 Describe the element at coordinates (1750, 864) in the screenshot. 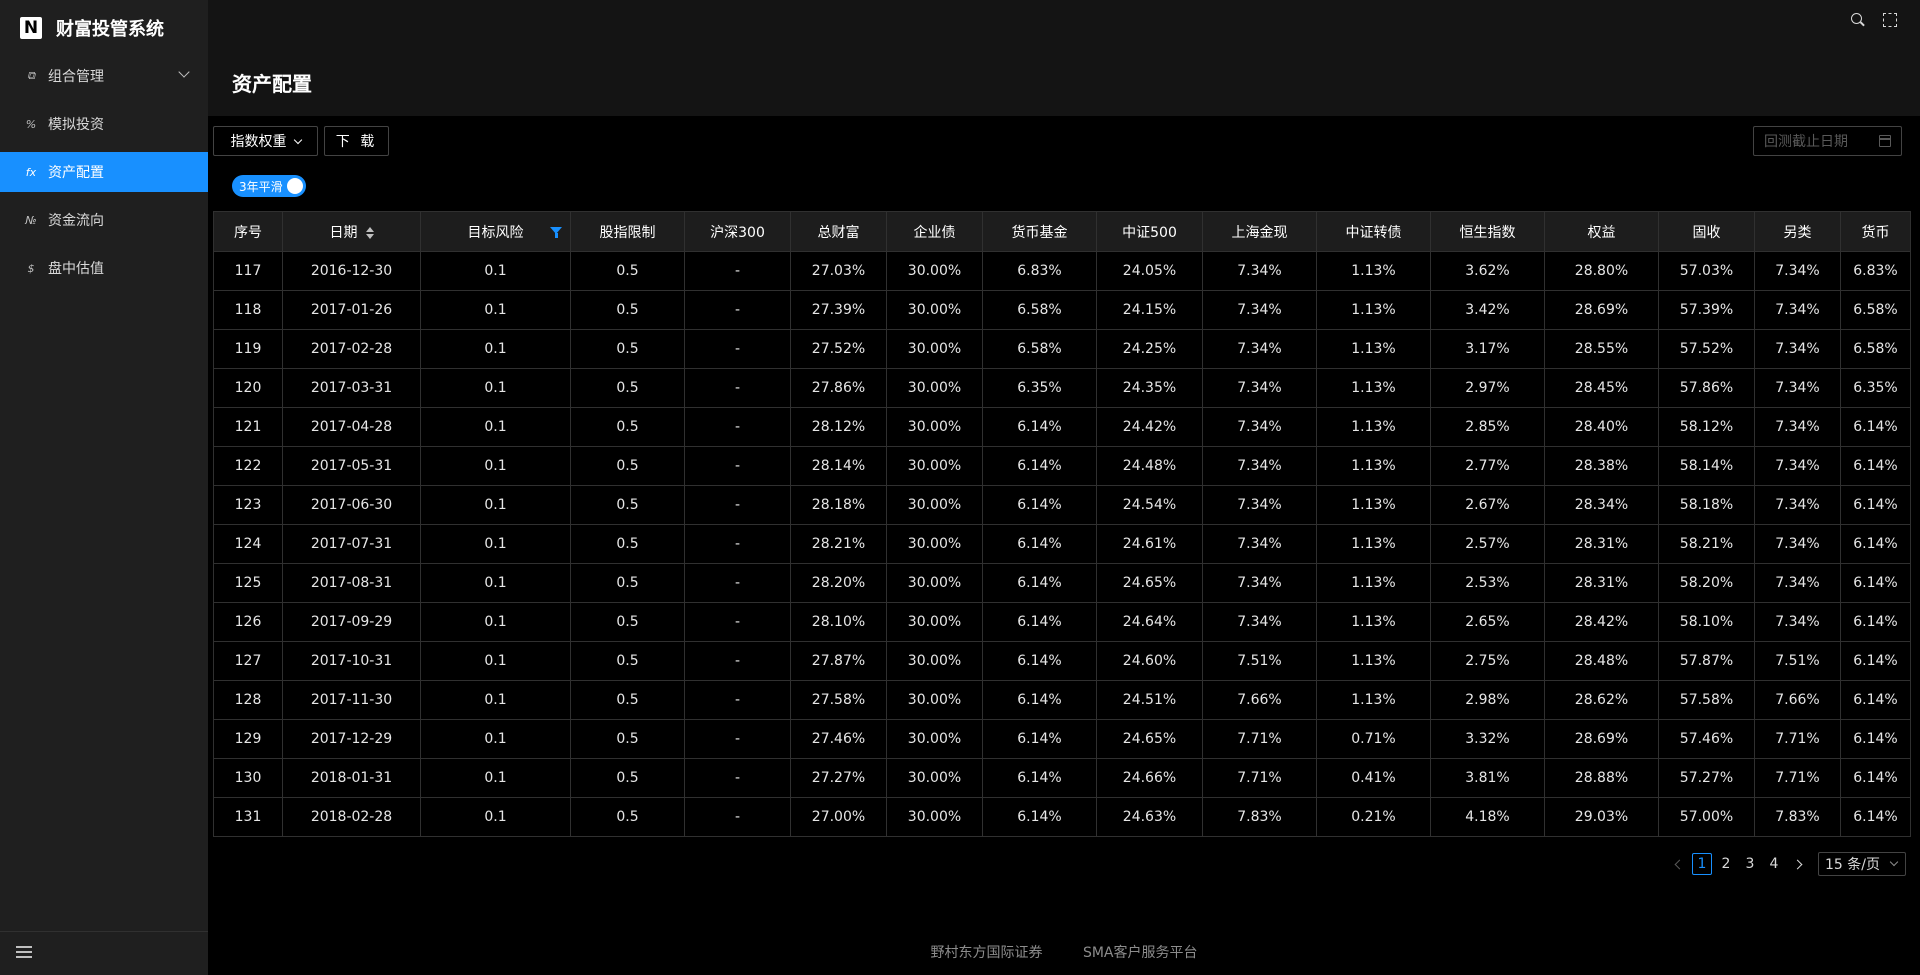

I see `page-number: 3` at that location.